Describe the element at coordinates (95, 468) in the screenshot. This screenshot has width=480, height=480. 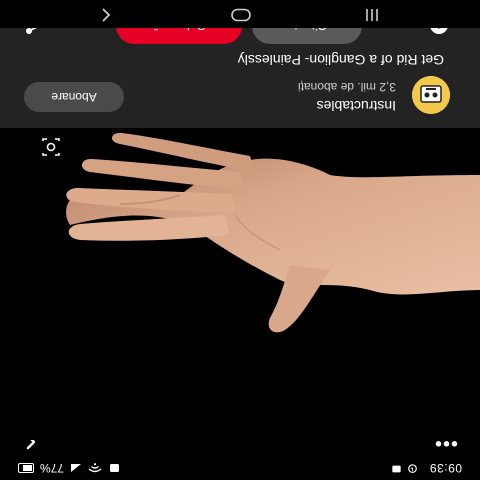
I see `wifi-icon` at that location.